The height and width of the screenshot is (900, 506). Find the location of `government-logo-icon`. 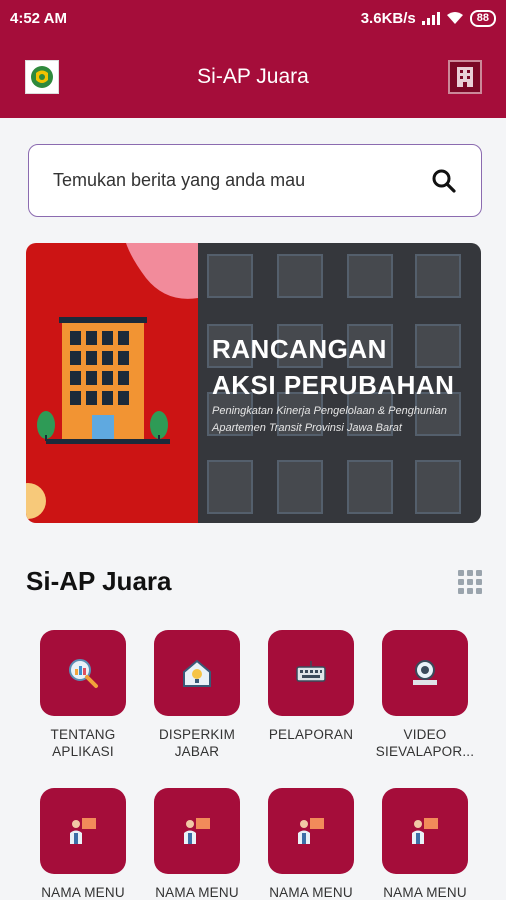

government-logo-icon is located at coordinates (42, 77).